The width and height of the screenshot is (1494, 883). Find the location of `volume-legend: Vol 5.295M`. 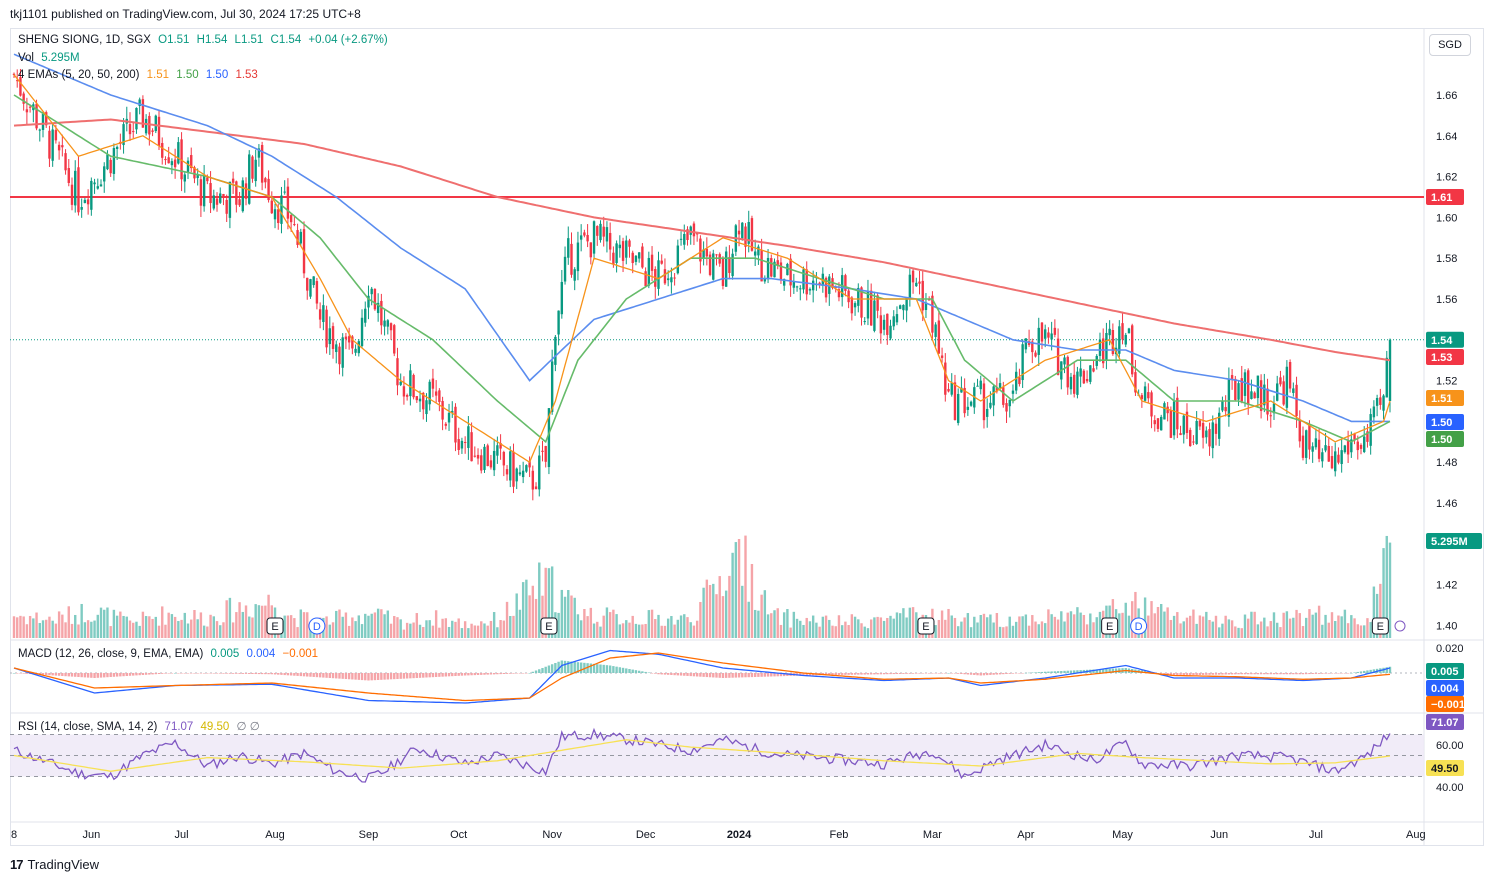

volume-legend: Vol 5.295M is located at coordinates (51, 58).